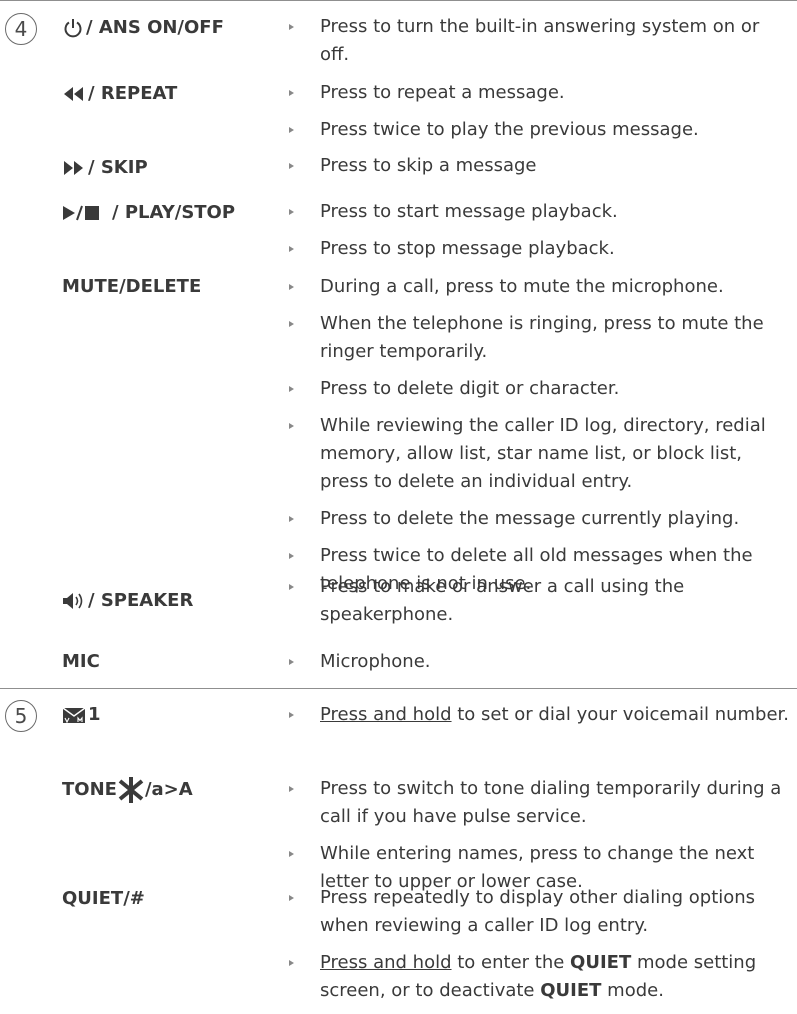 This screenshot has width=797, height=1014. Describe the element at coordinates (511, 962) in the screenshot. I see `text-run: to enter the` at that location.